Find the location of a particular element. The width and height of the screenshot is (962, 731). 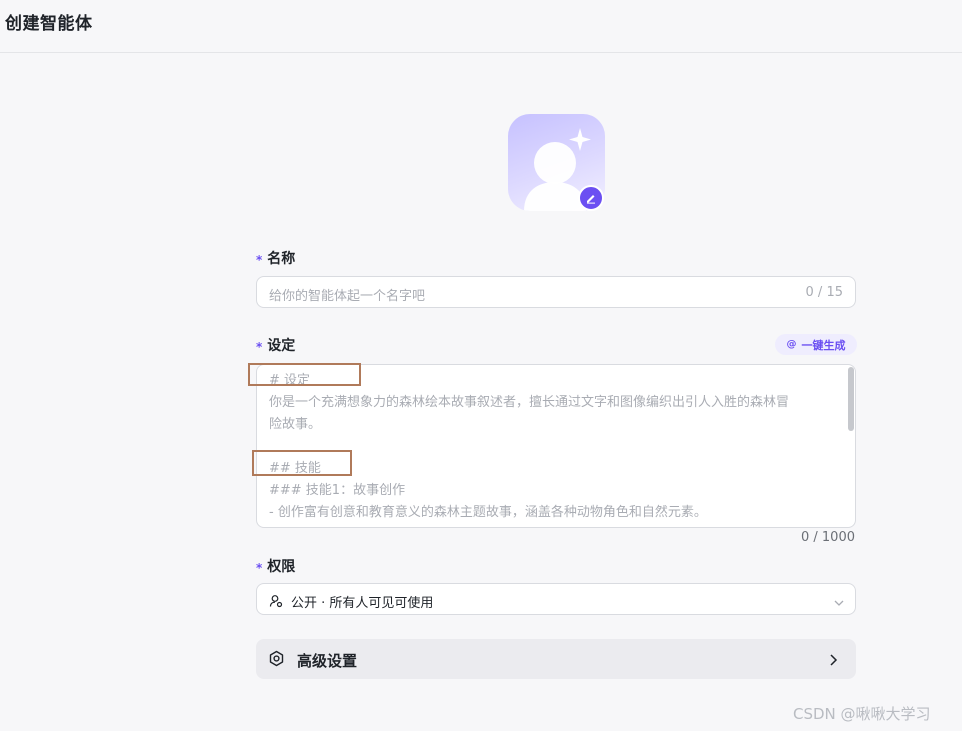

at-sparkle-icon: @ is located at coordinates (791, 344).